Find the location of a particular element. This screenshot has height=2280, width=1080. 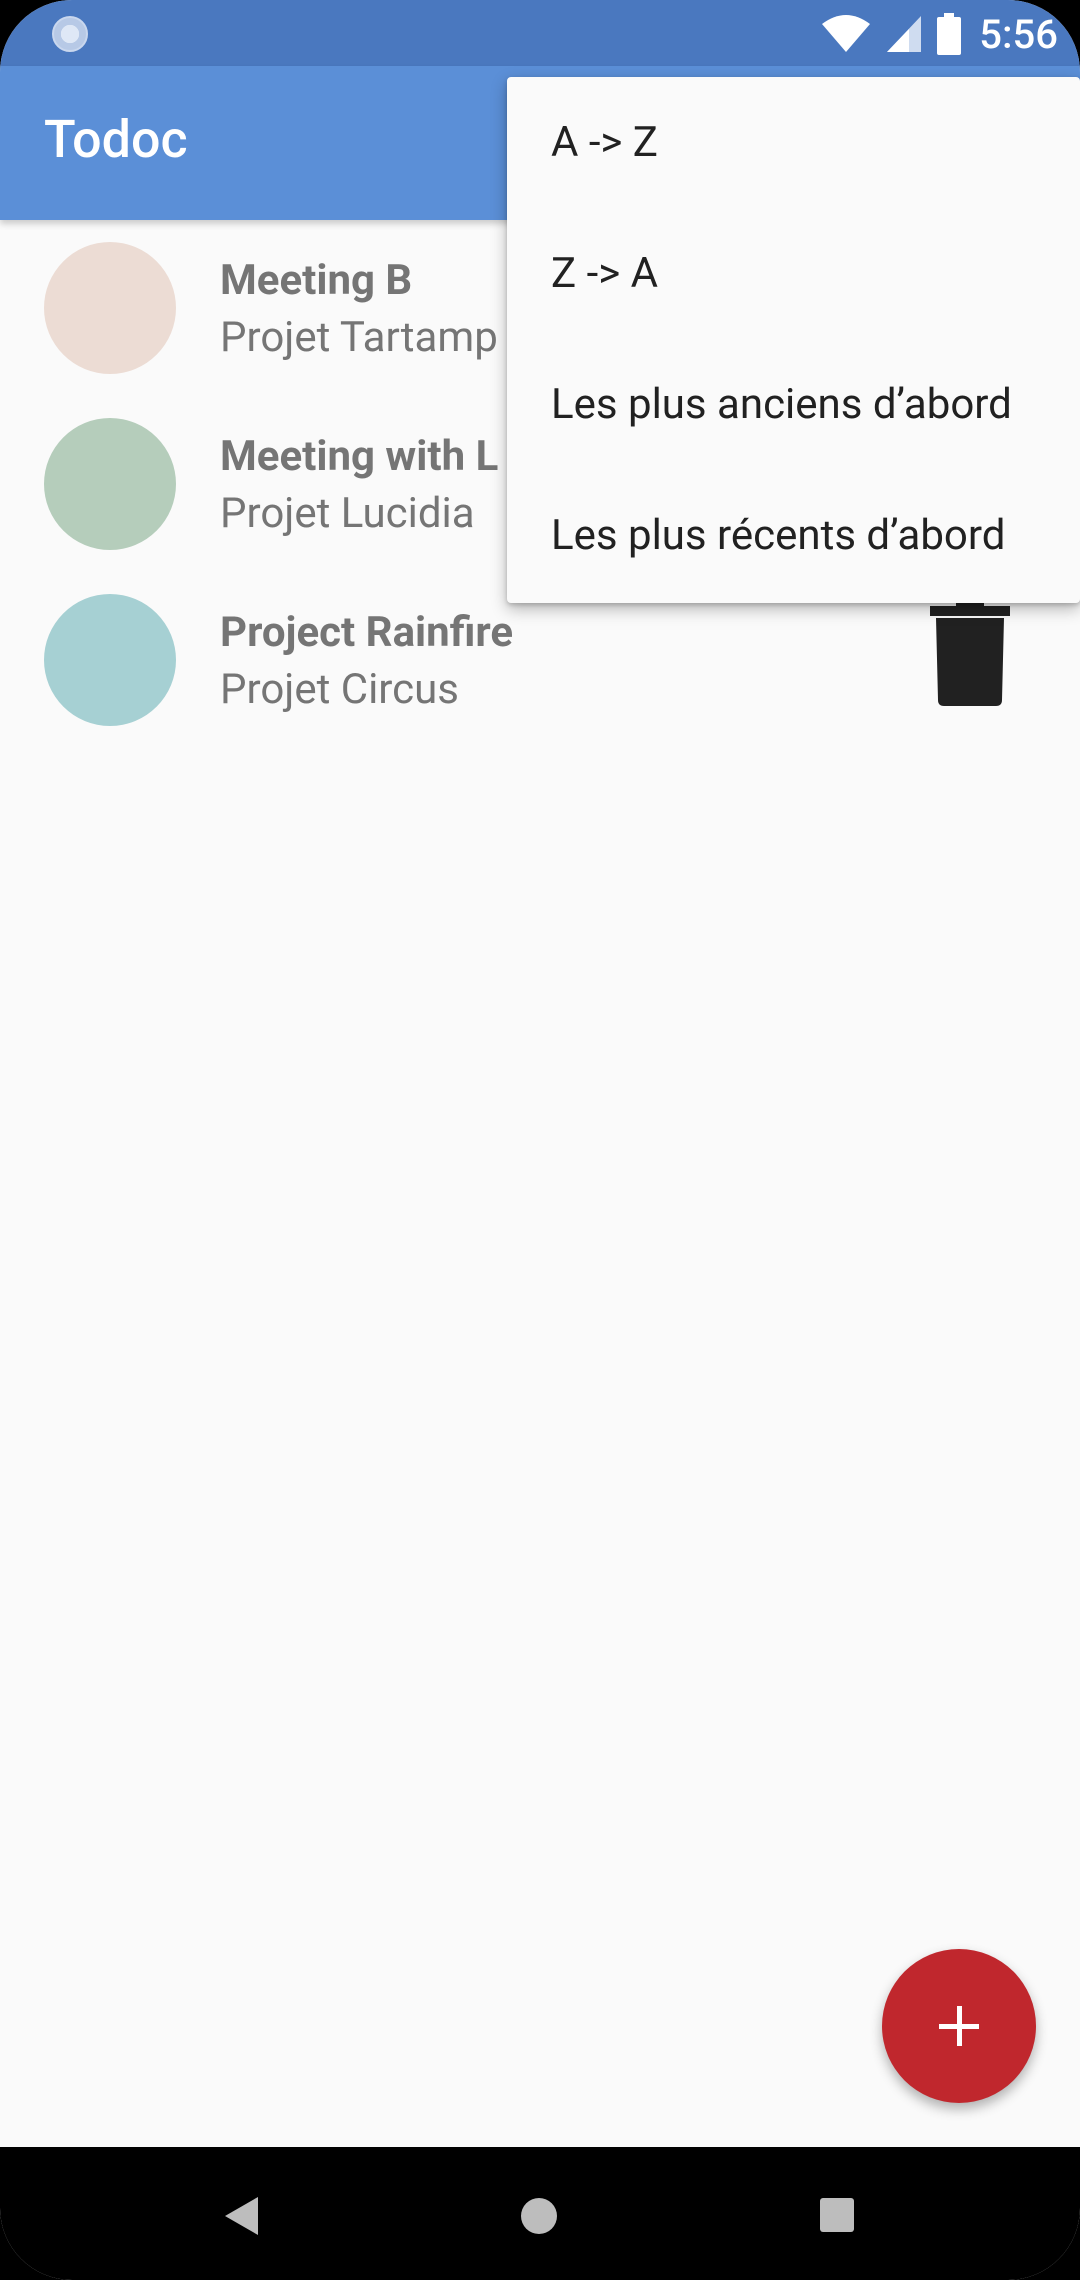

navigation-bar is located at coordinates (540, 2213).